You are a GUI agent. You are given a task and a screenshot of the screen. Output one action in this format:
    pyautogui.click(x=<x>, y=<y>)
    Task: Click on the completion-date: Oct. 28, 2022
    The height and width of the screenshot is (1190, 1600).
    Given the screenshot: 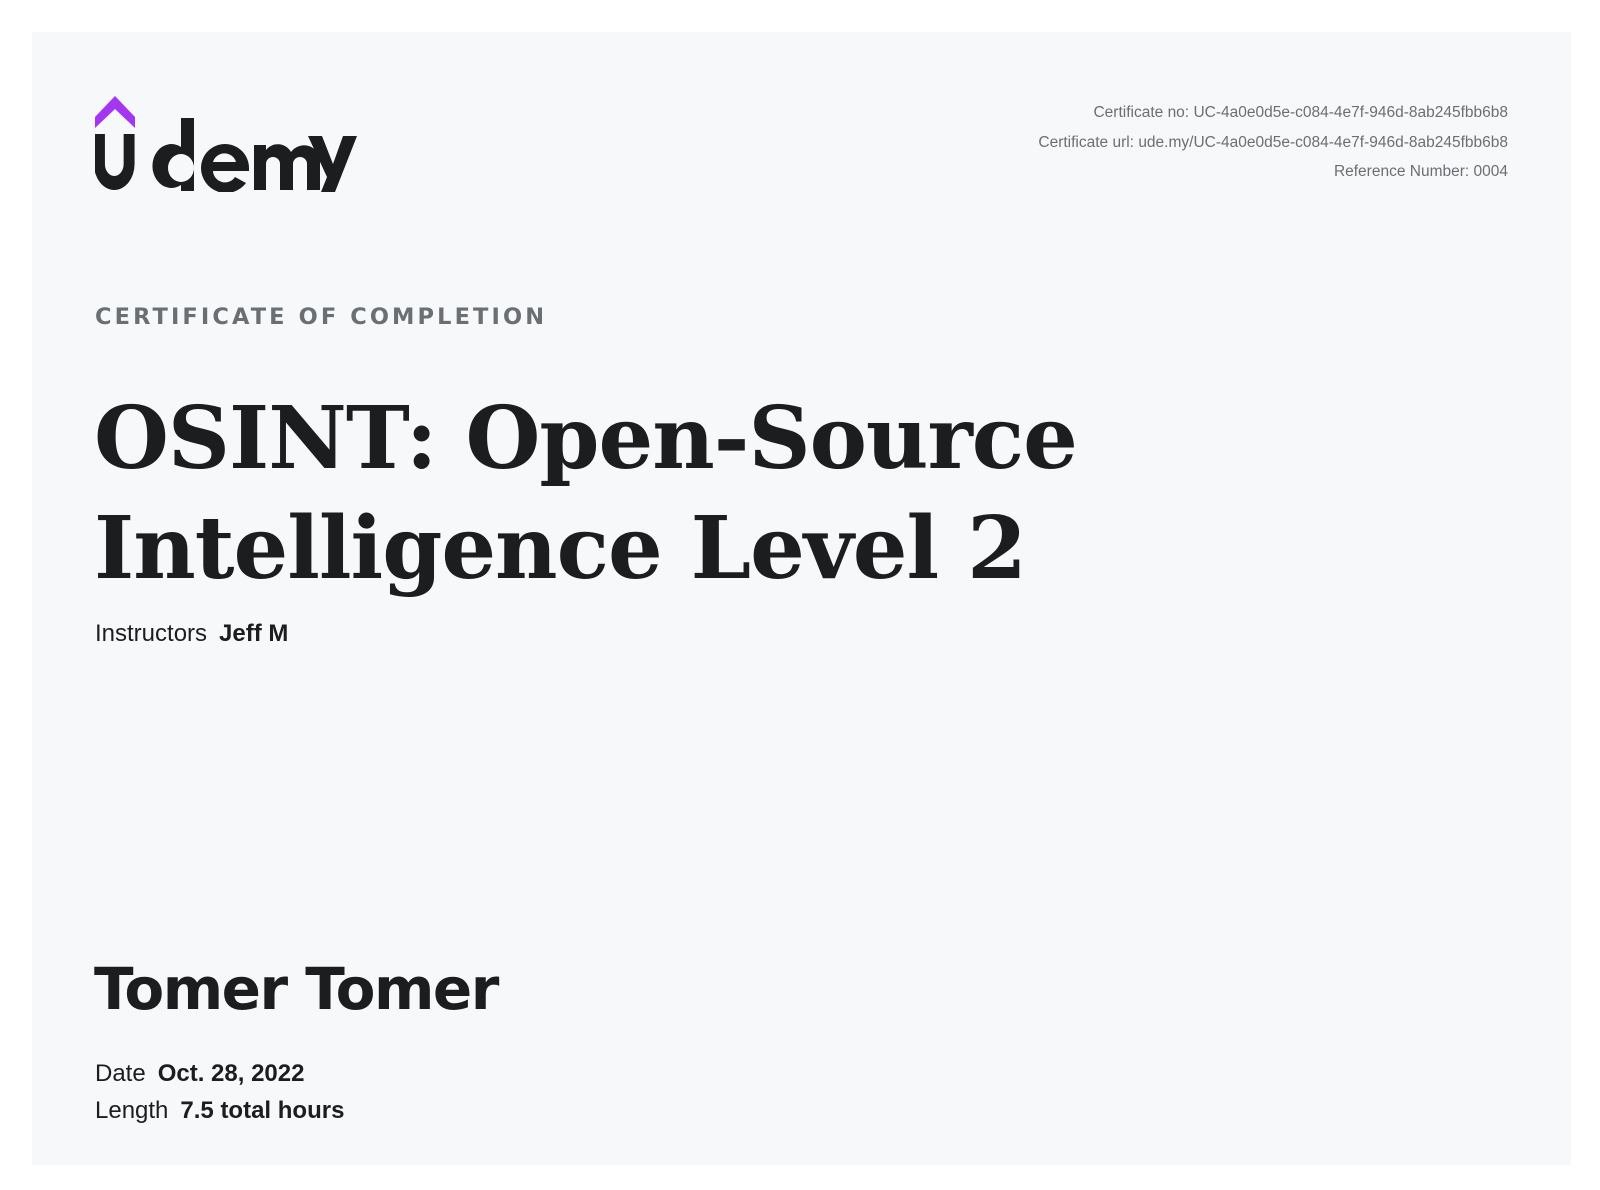 What is the action you would take?
    pyautogui.click(x=231, y=1073)
    